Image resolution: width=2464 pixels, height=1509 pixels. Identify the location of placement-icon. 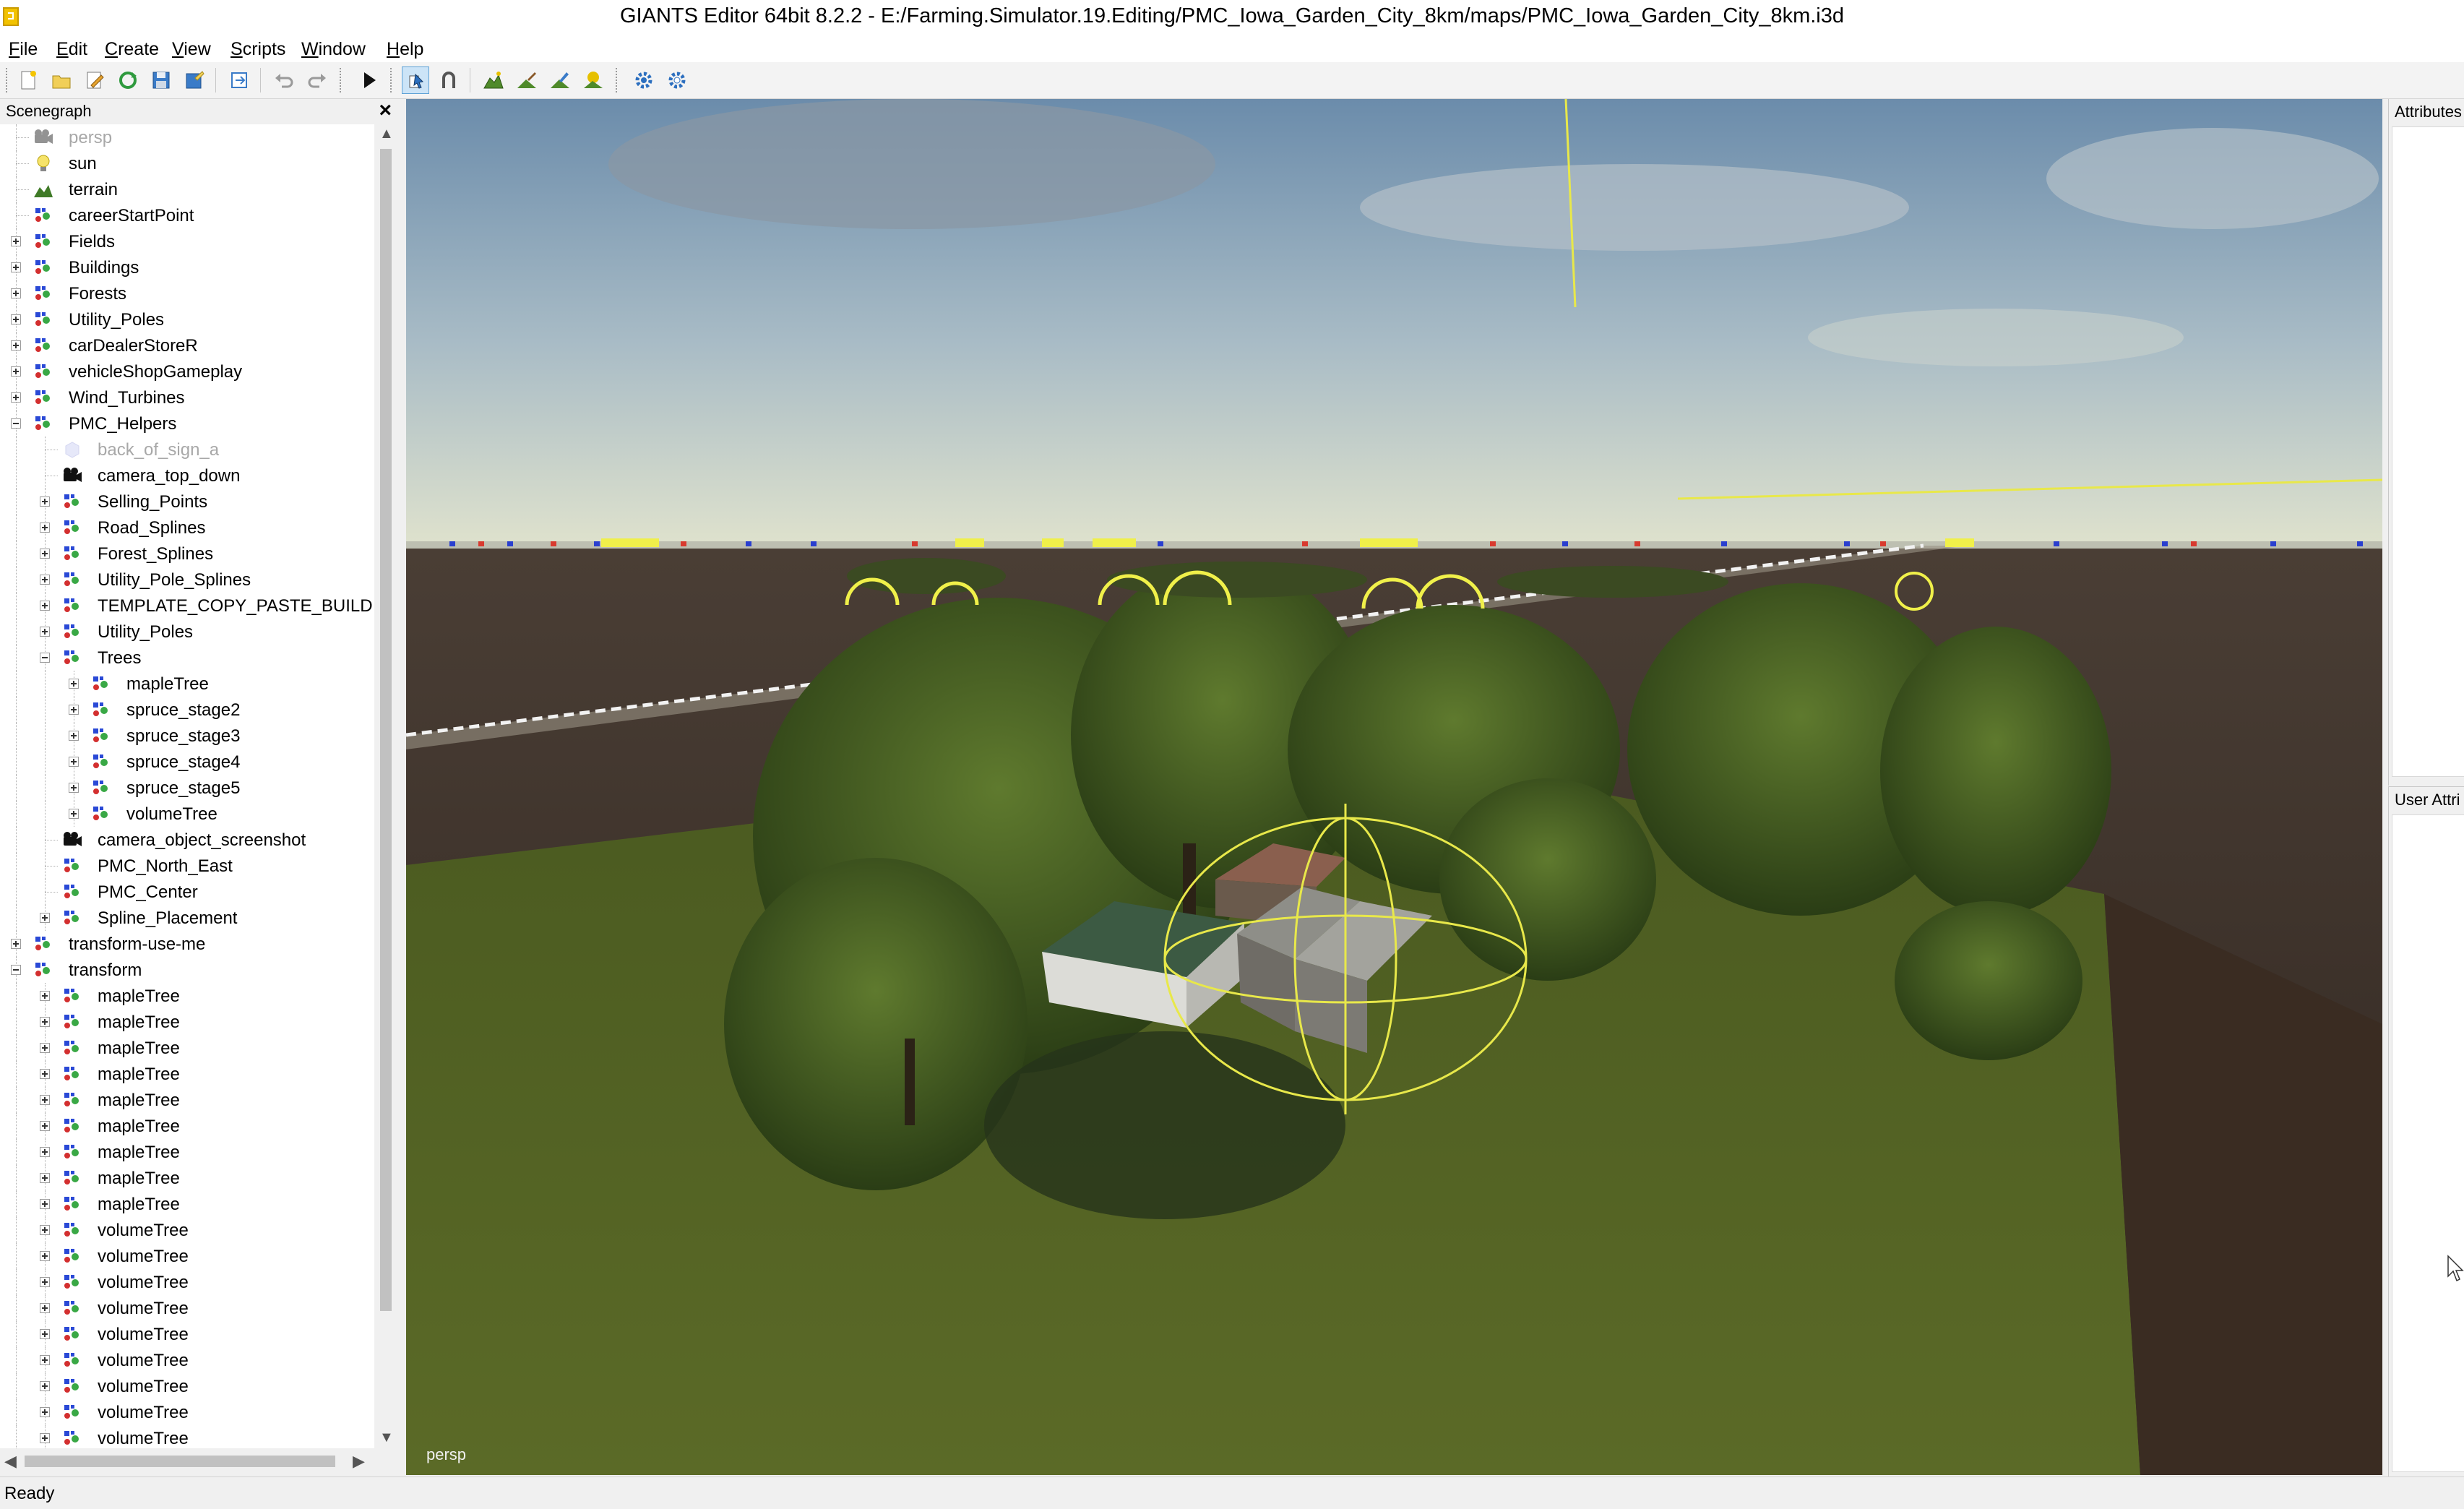
(593, 80).